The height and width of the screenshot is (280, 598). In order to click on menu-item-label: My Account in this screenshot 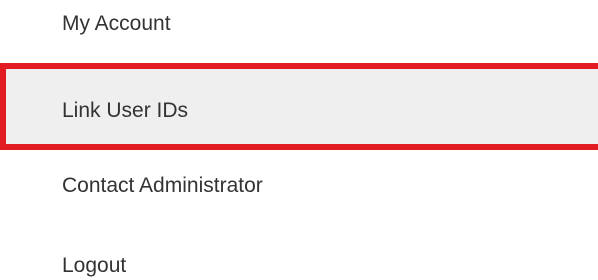, I will do `click(116, 23)`.